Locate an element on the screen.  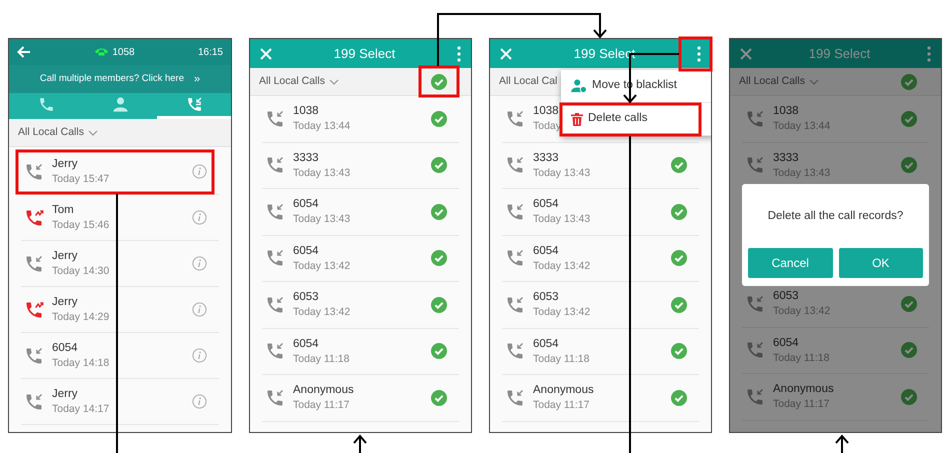
contact-name: Tom is located at coordinates (63, 210).